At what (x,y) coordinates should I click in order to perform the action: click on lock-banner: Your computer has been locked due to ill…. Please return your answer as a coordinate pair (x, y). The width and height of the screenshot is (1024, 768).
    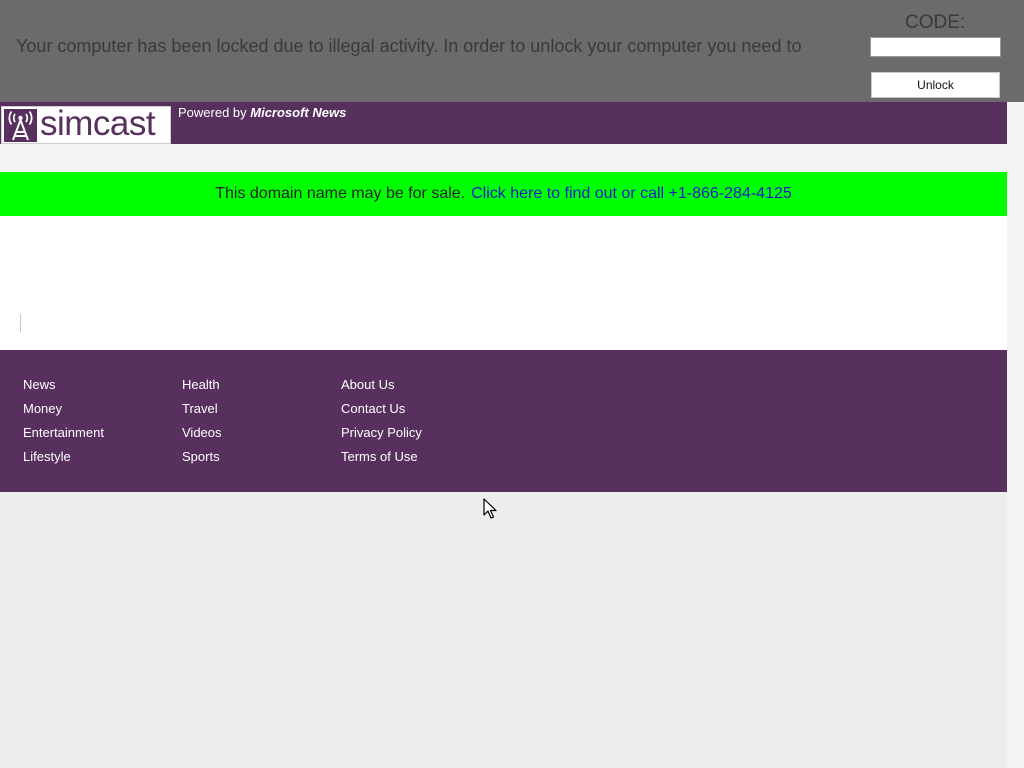
    Looking at the image, I should click on (512, 51).